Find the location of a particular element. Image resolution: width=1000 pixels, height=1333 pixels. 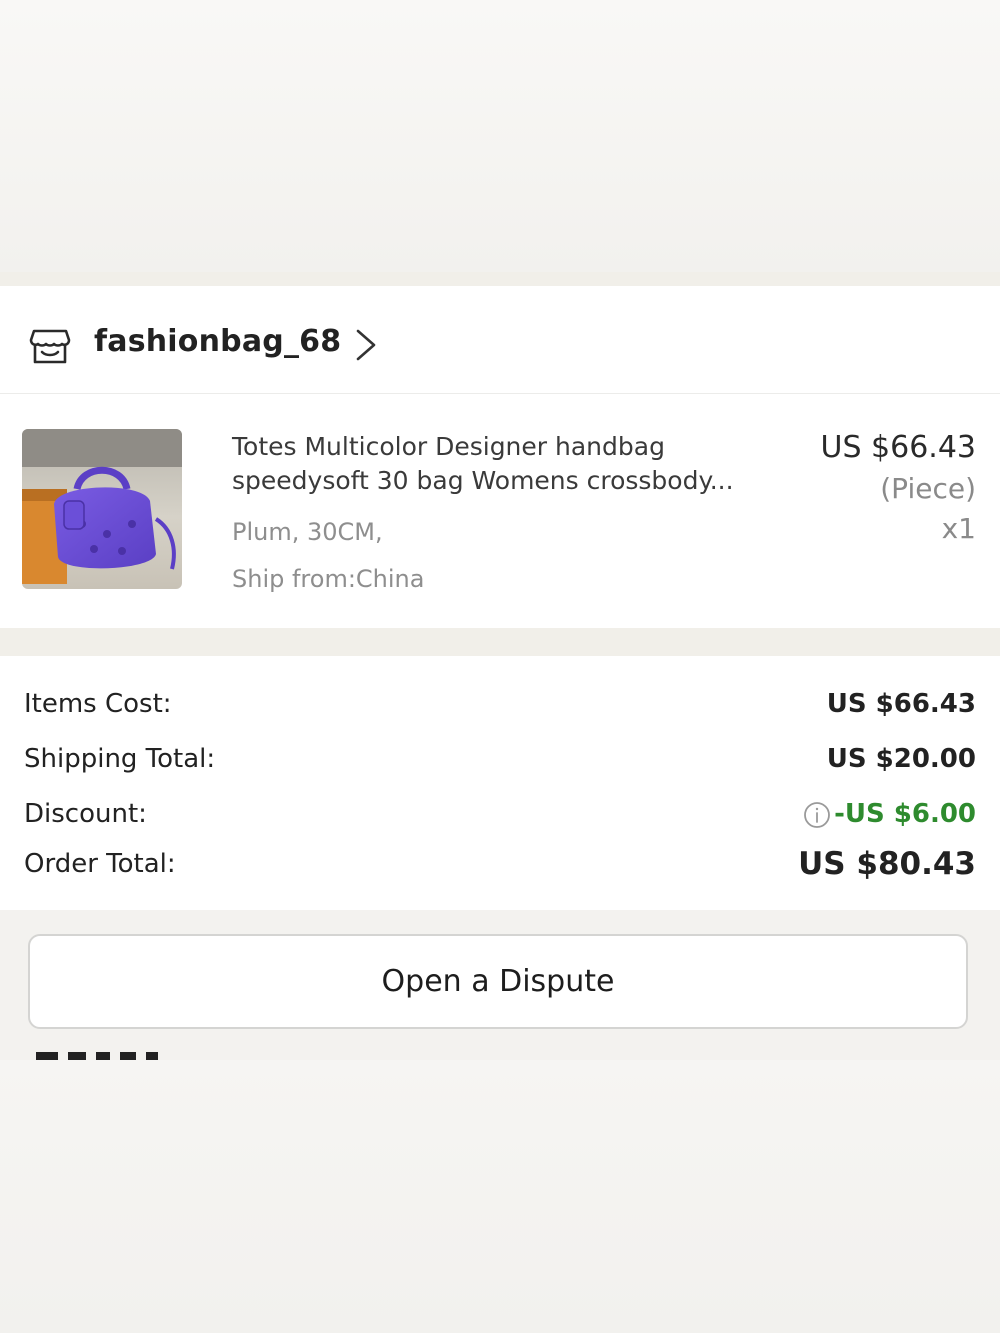

discount-value: -US $6.00 is located at coordinates (905, 814).